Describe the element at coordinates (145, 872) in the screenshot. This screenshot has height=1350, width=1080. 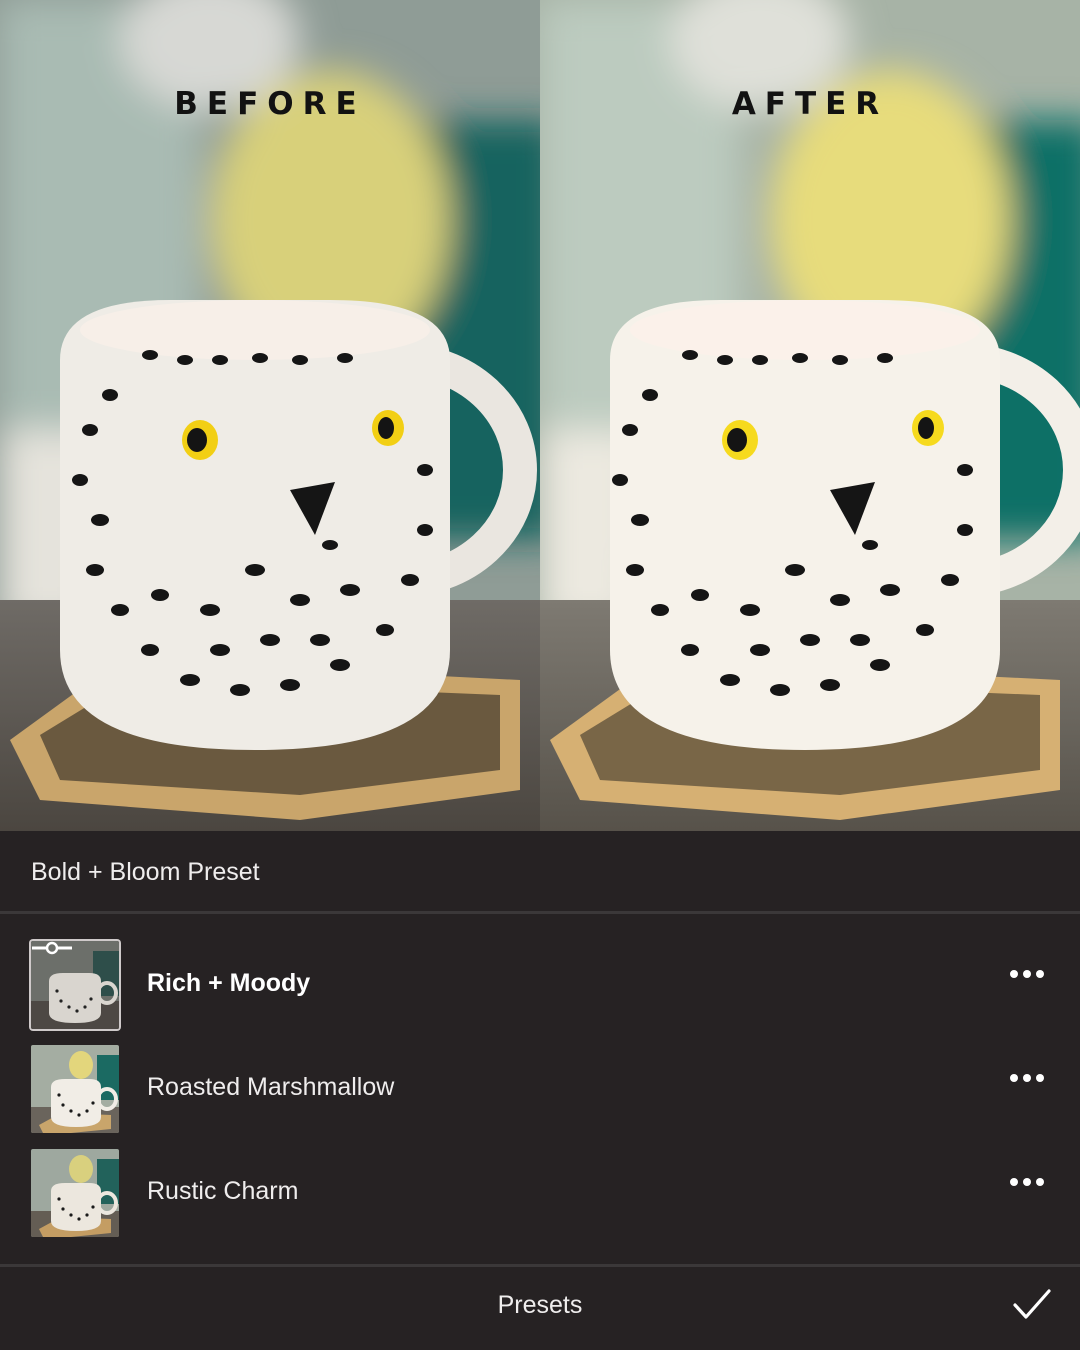
I see `preset-group-title: Bold + Bloom Preset` at that location.